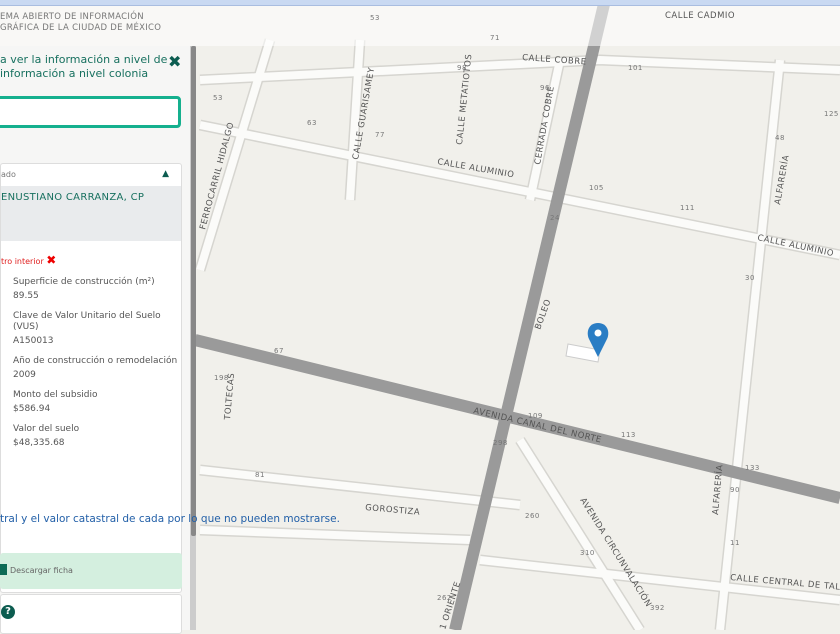  Describe the element at coordinates (545, 88) in the screenshot. I see `svg-text: 96` at that location.